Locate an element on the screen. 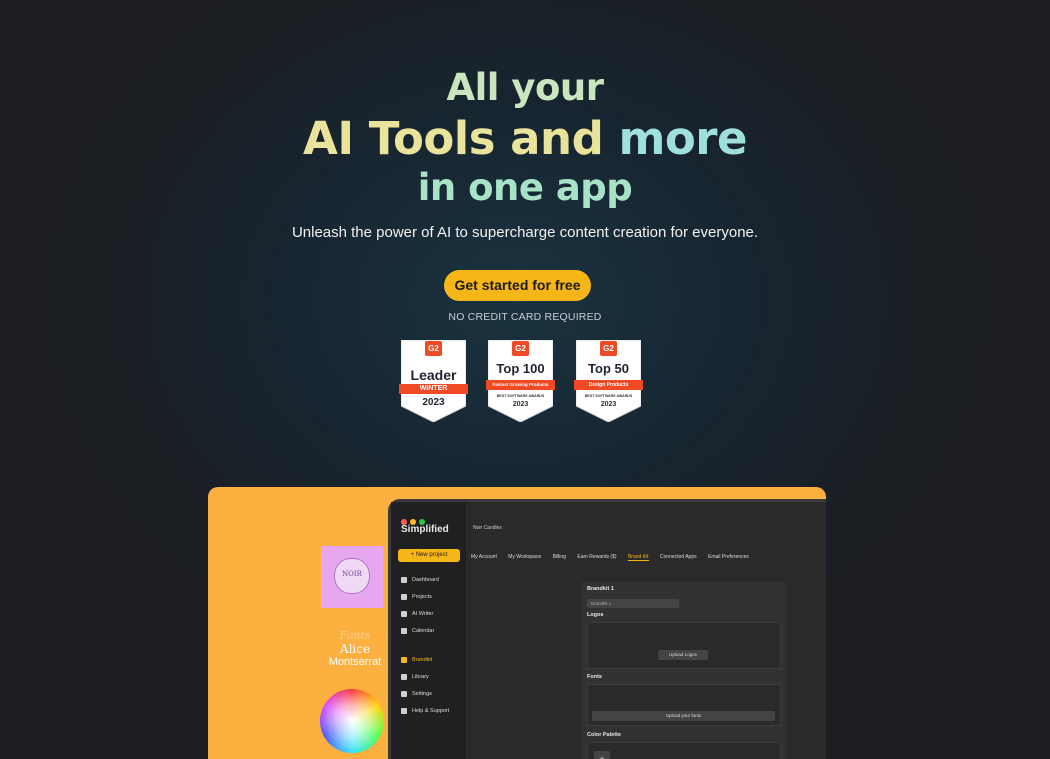 Image resolution: width=1050 pixels, height=759 pixels. library-icon is located at coordinates (404, 676).